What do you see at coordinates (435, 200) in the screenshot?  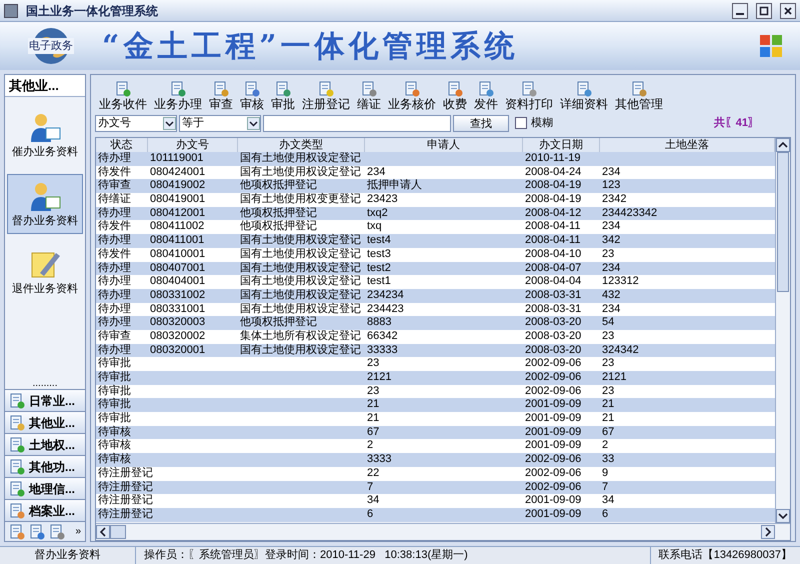 I see `table-row: 待缮证 080419001 国有土地使用权变更登记 23423 2008-04-19 2342` at bounding box center [435, 200].